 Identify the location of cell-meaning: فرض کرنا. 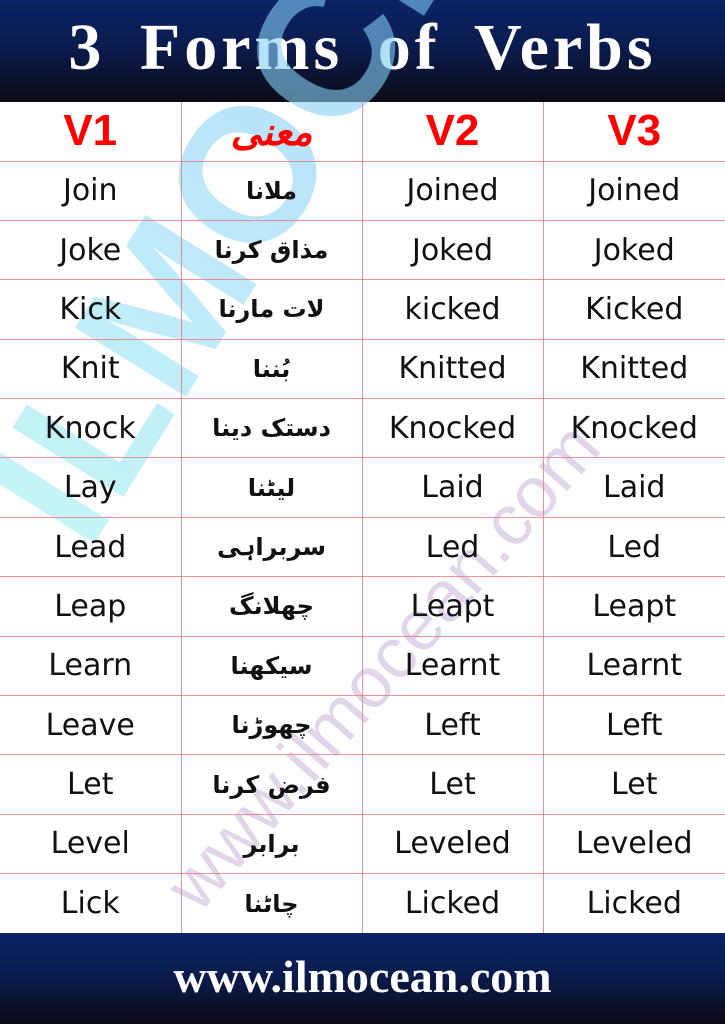
(271, 784).